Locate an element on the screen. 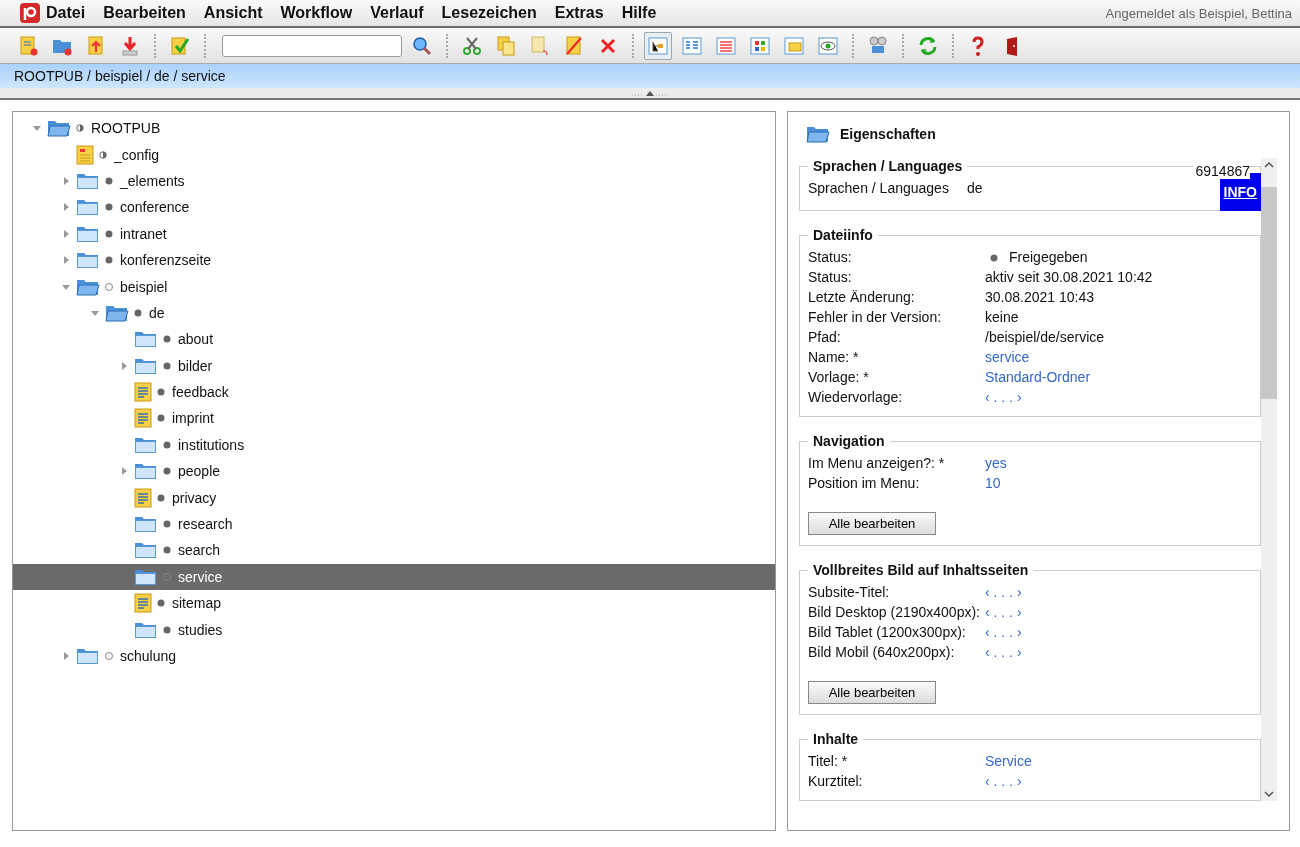 Image resolution: width=1300 pixels, height=847 pixels. tree-row: intranet is located at coordinates (394, 233).